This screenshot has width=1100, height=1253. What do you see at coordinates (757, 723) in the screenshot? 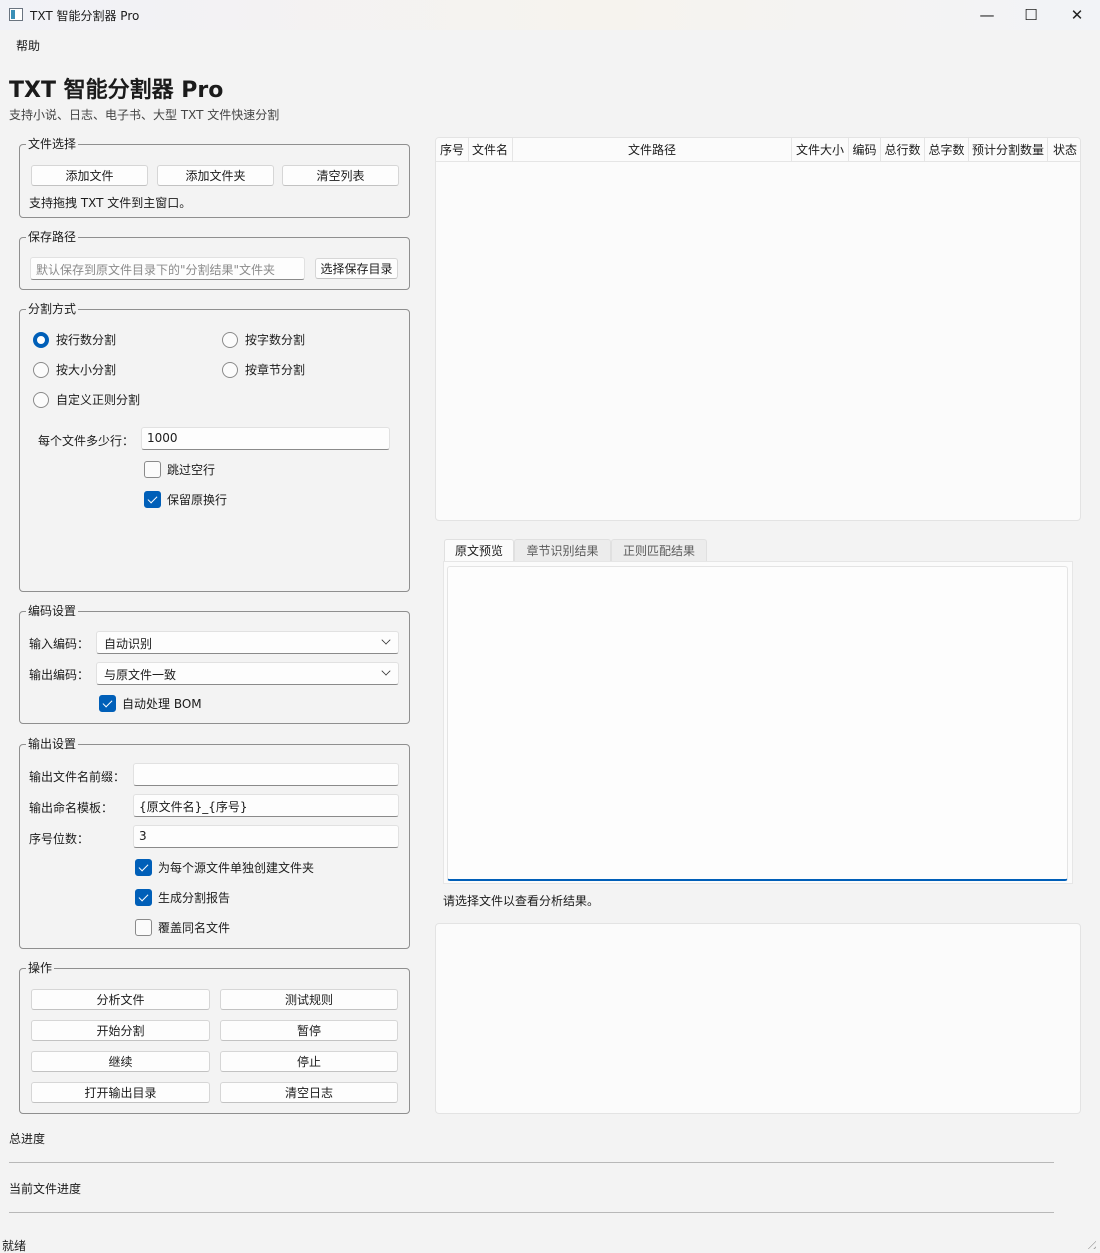
I see `preview-text-area` at bounding box center [757, 723].